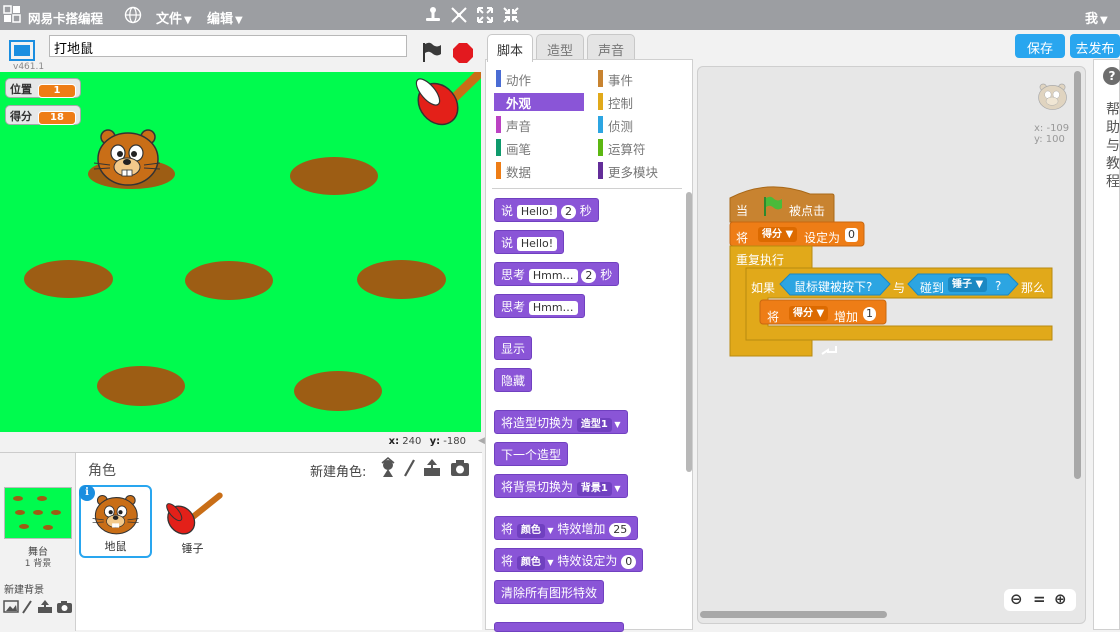  What do you see at coordinates (561, 486) in the screenshot?
I see `block-switch-backdrop: 将背景切换为 背景1 ▼` at bounding box center [561, 486].